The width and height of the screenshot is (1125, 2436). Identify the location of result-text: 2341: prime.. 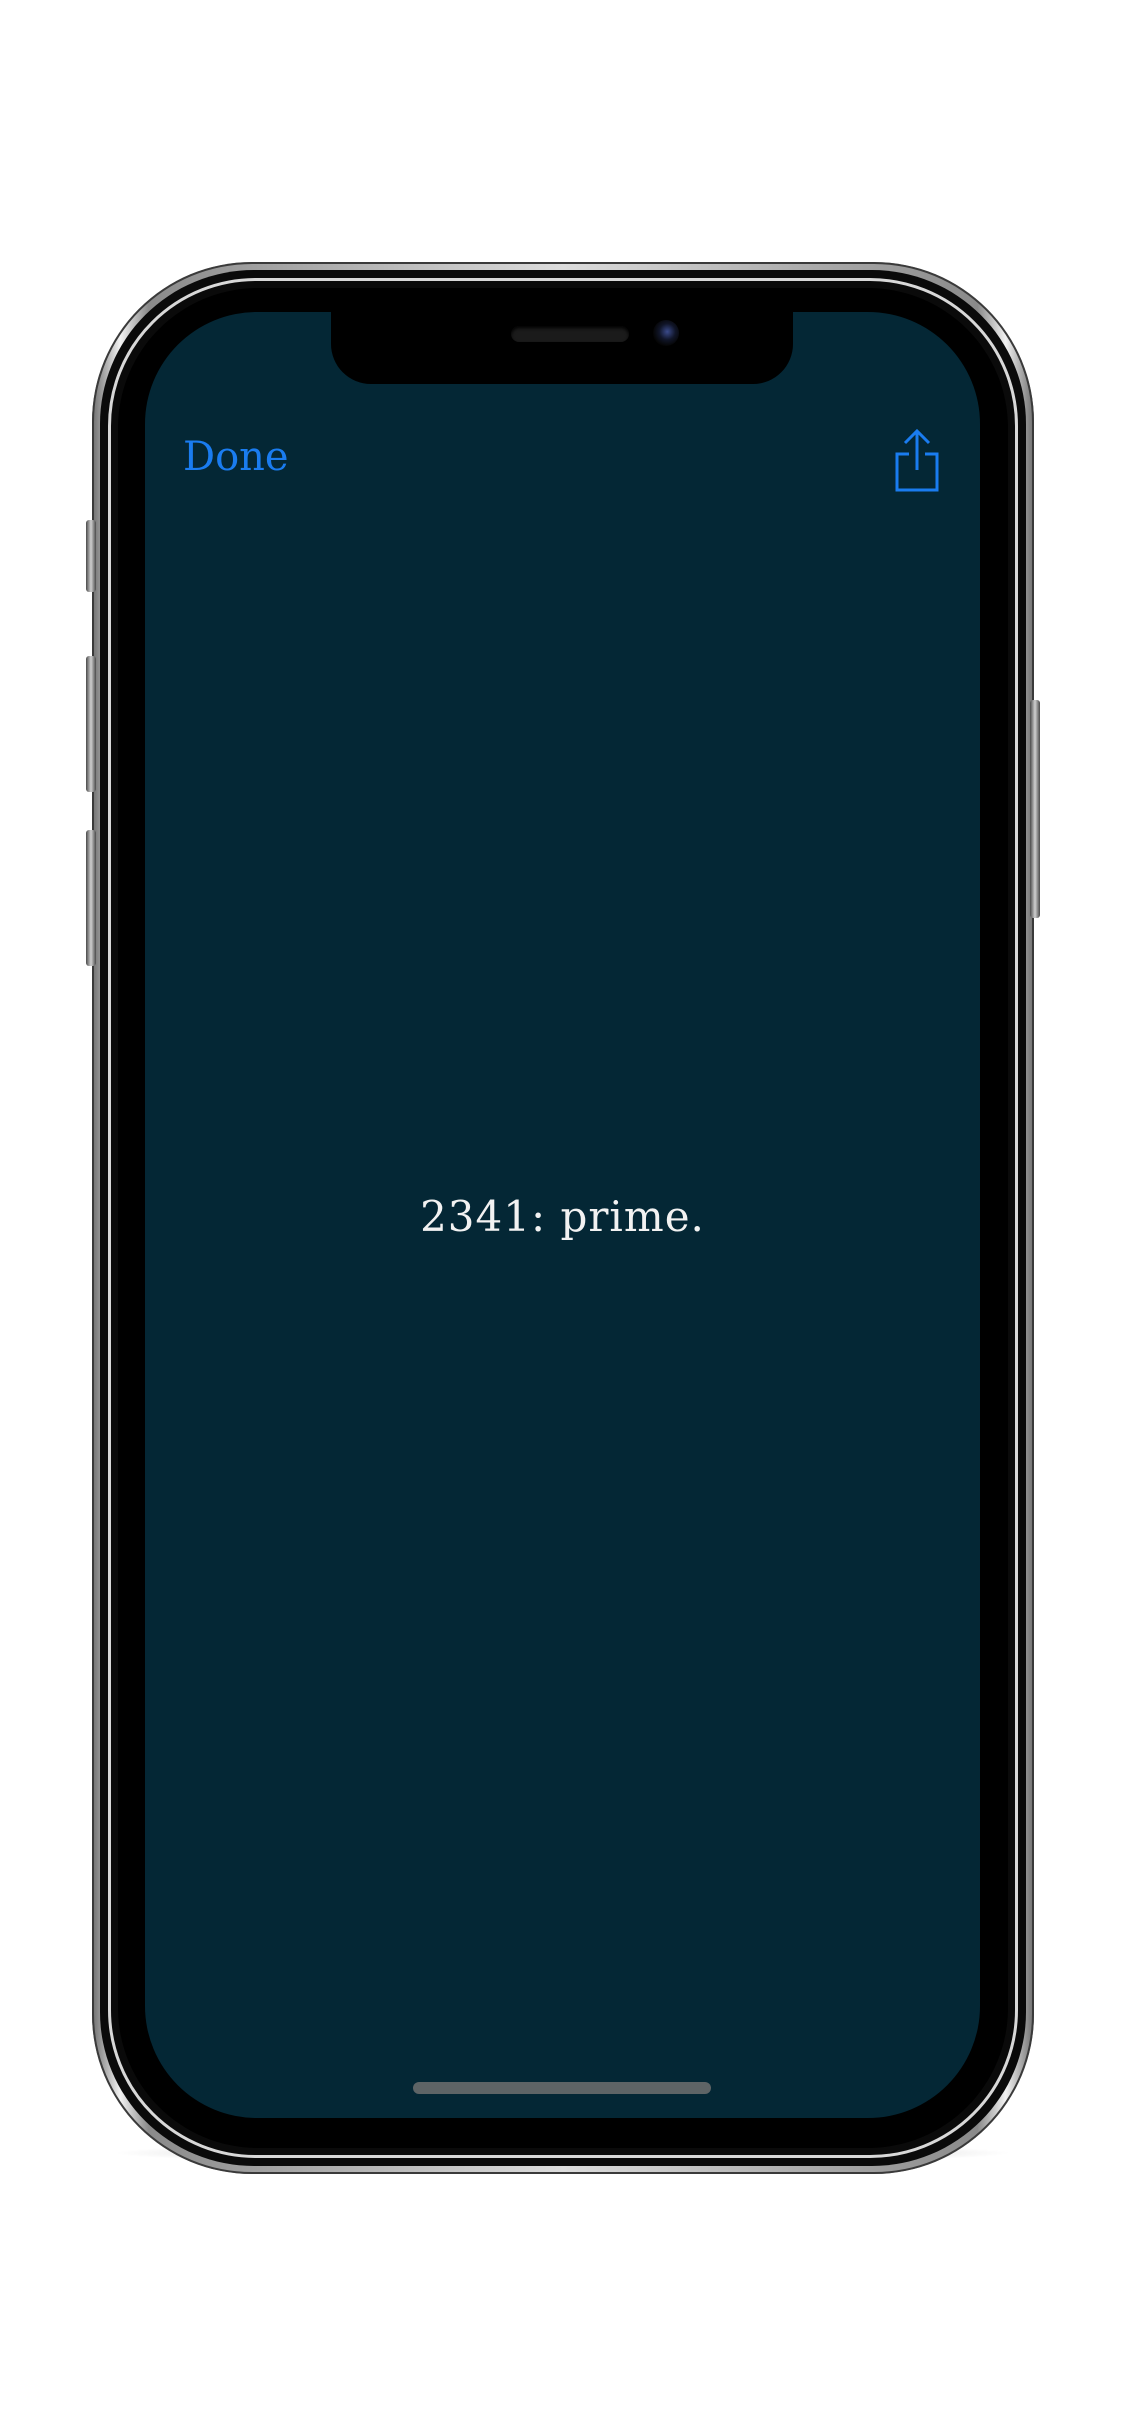
(562, 1216).